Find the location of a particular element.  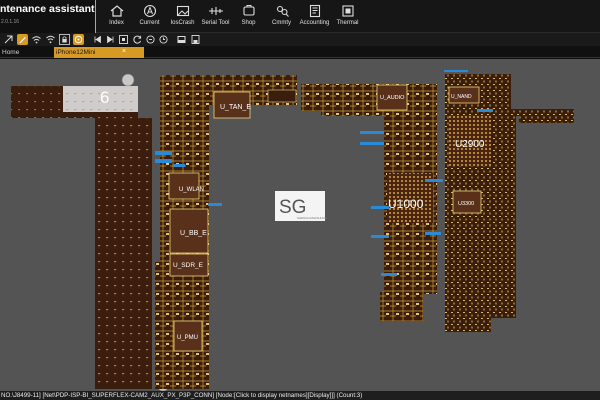

nav-shop: Shop is located at coordinates (248, 16).